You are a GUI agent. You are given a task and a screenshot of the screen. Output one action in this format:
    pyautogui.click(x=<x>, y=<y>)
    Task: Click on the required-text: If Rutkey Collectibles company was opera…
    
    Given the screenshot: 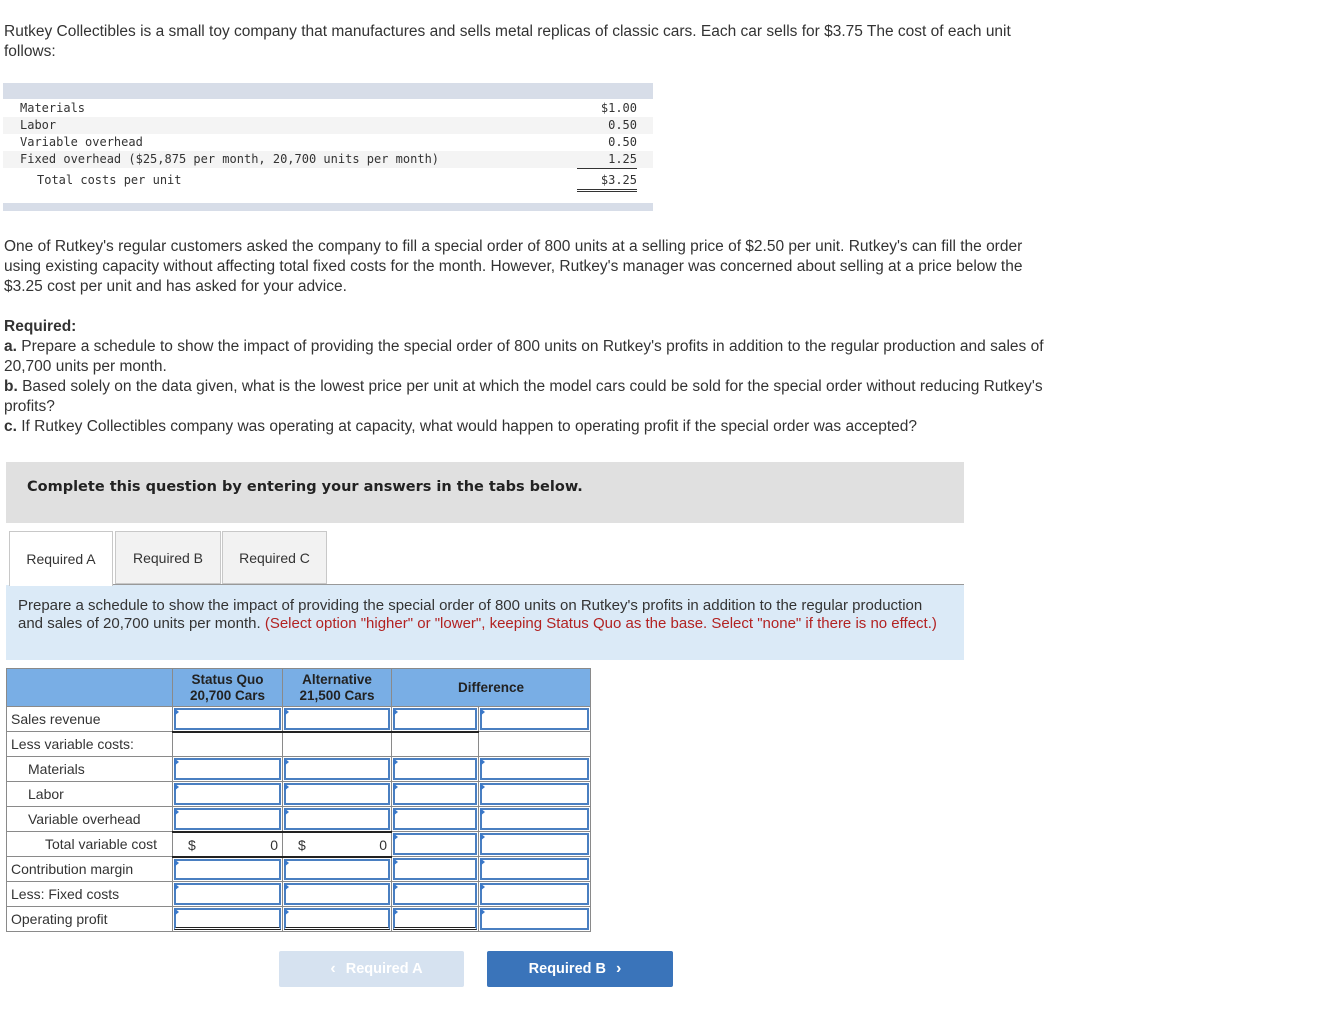 What is the action you would take?
    pyautogui.click(x=467, y=426)
    